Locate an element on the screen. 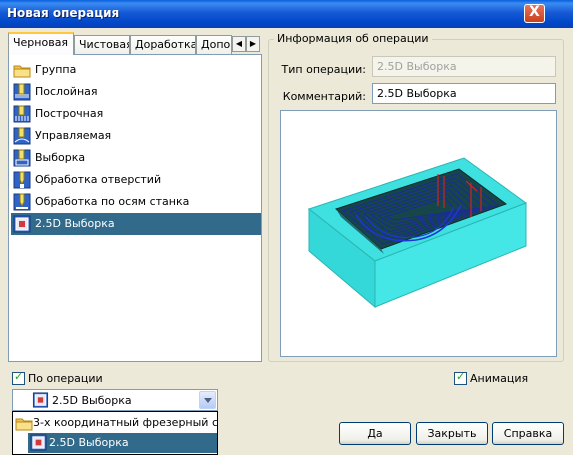 This screenshot has height=455, width=573. tab-finishing: Чистовая is located at coordinates (102, 44).